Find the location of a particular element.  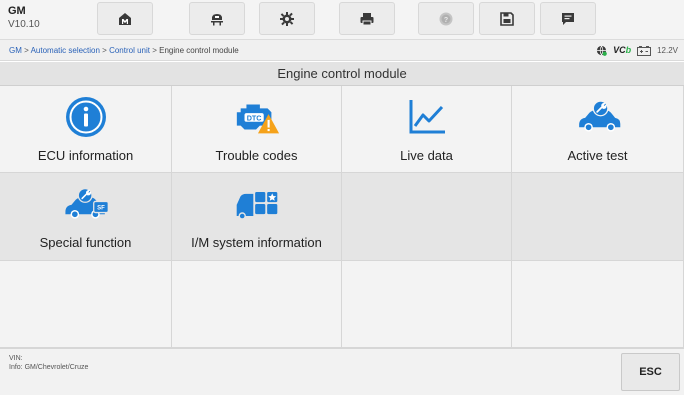

help-button: ? is located at coordinates (446, 18).